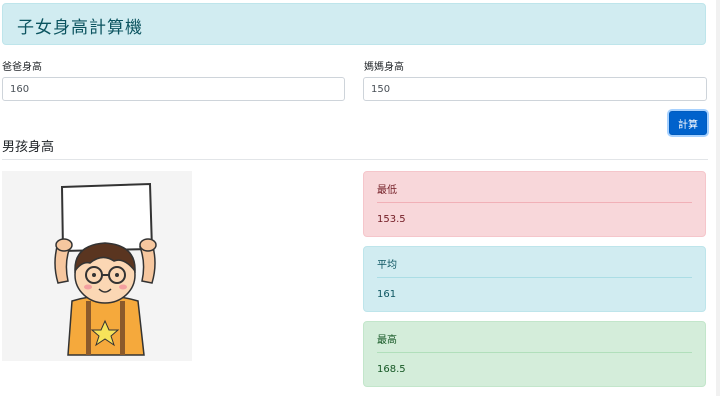  What do you see at coordinates (387, 190) in the screenshot?
I see `min-height-label: 最低` at bounding box center [387, 190].